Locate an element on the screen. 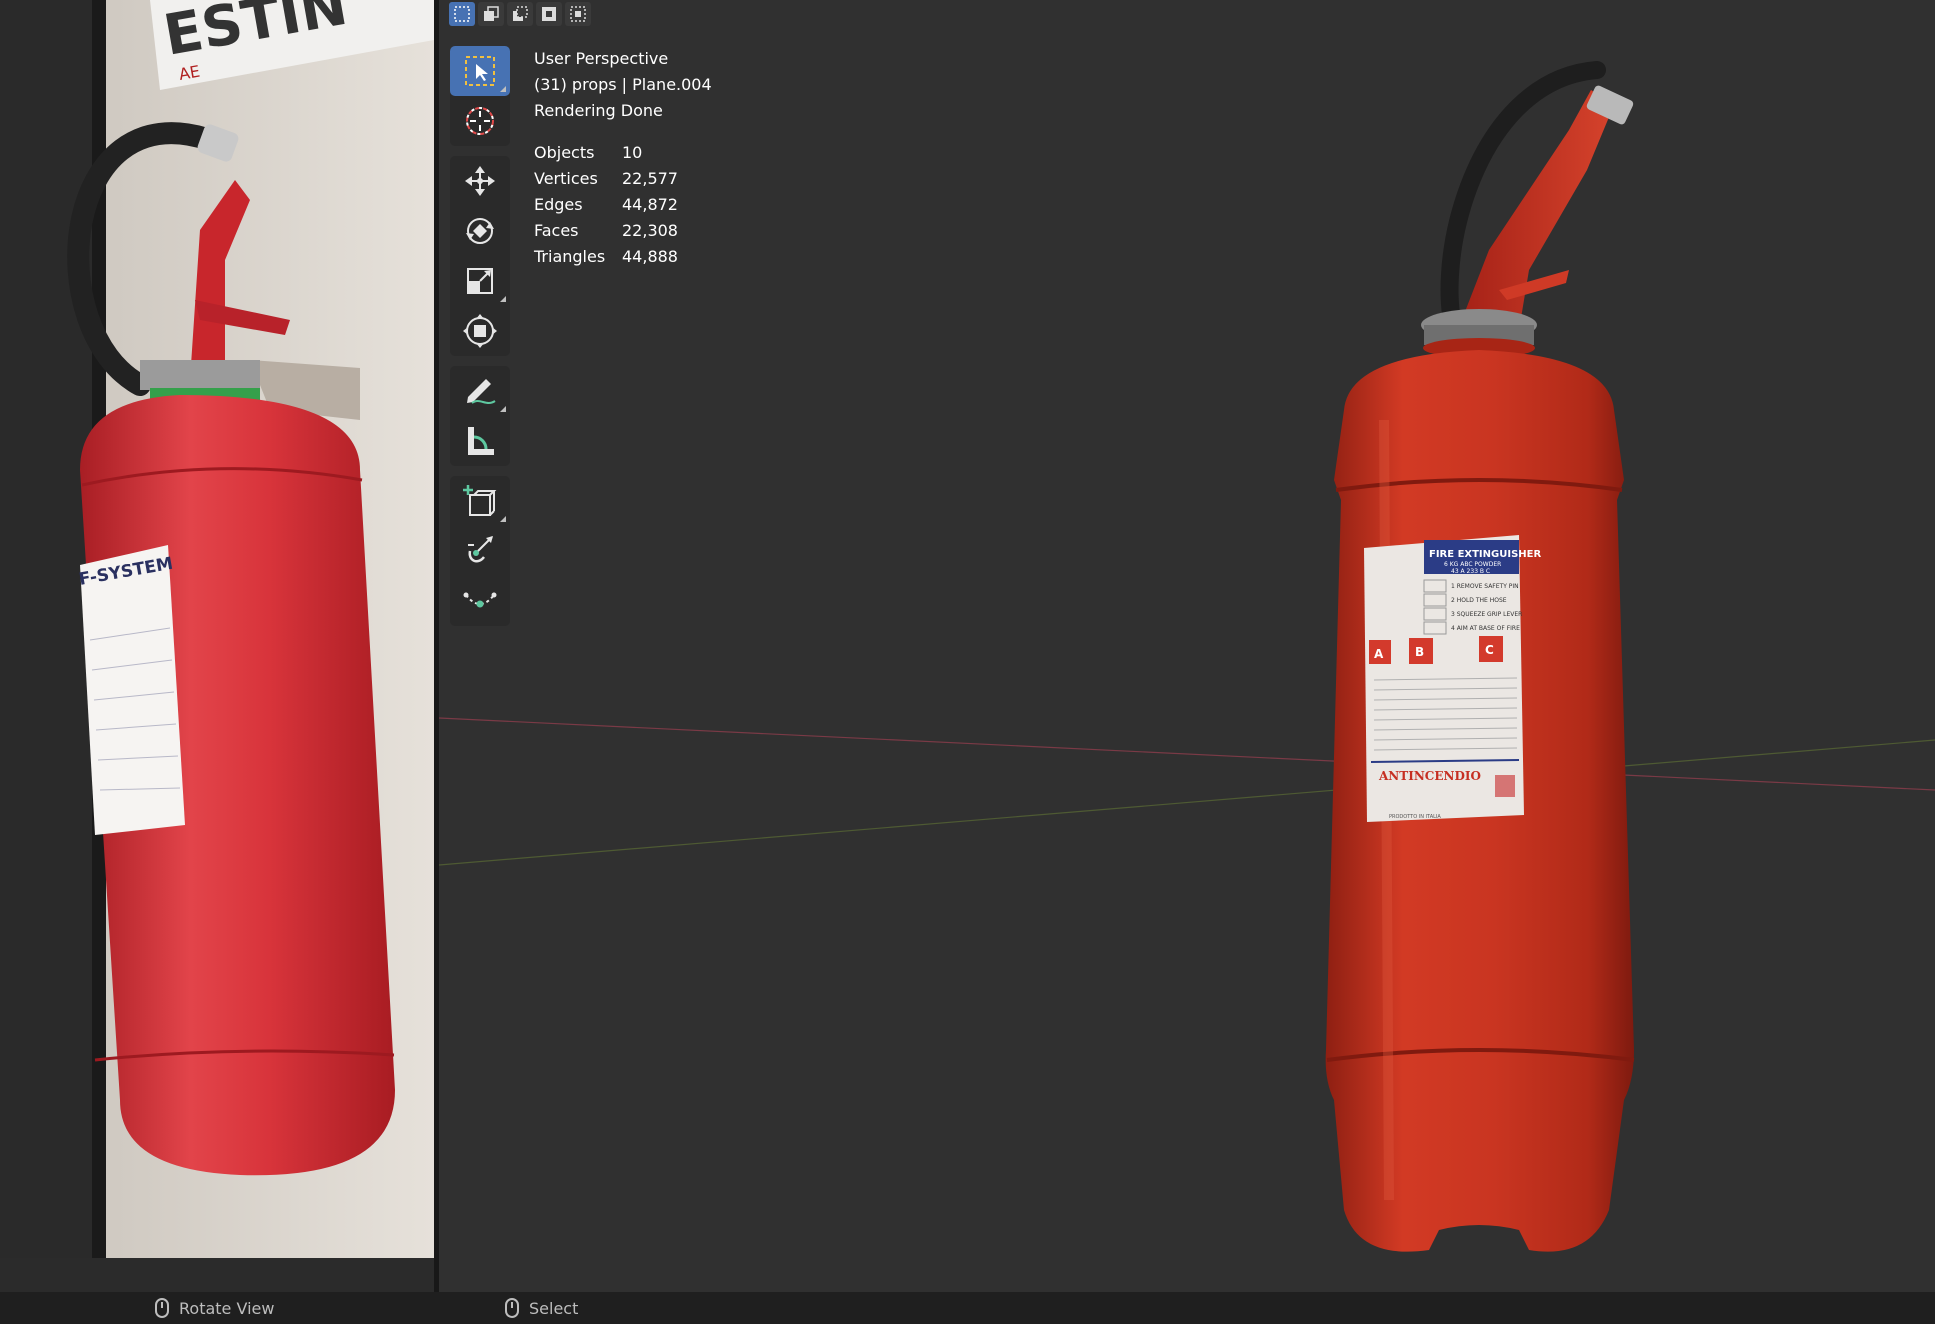 Image resolution: width=1935 pixels, height=1324 pixels. status-rotate-view: Rotate View is located at coordinates (214, 1308).